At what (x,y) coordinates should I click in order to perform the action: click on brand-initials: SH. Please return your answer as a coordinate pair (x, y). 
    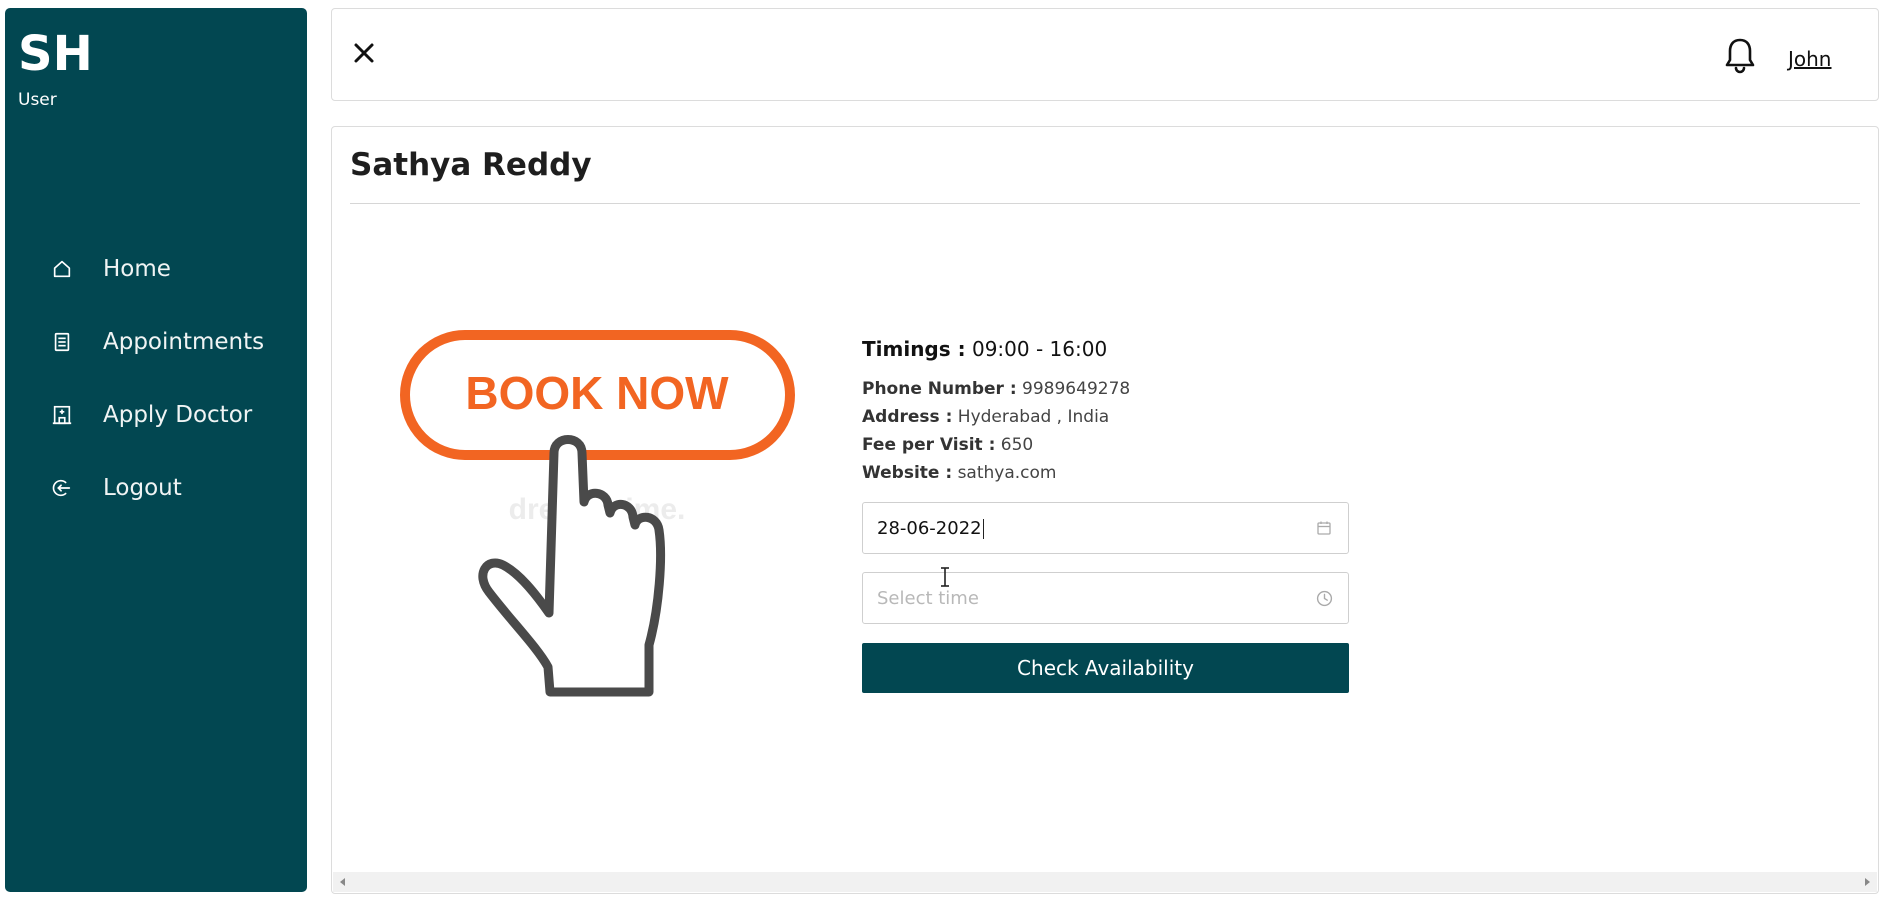
    Looking at the image, I should click on (55, 54).